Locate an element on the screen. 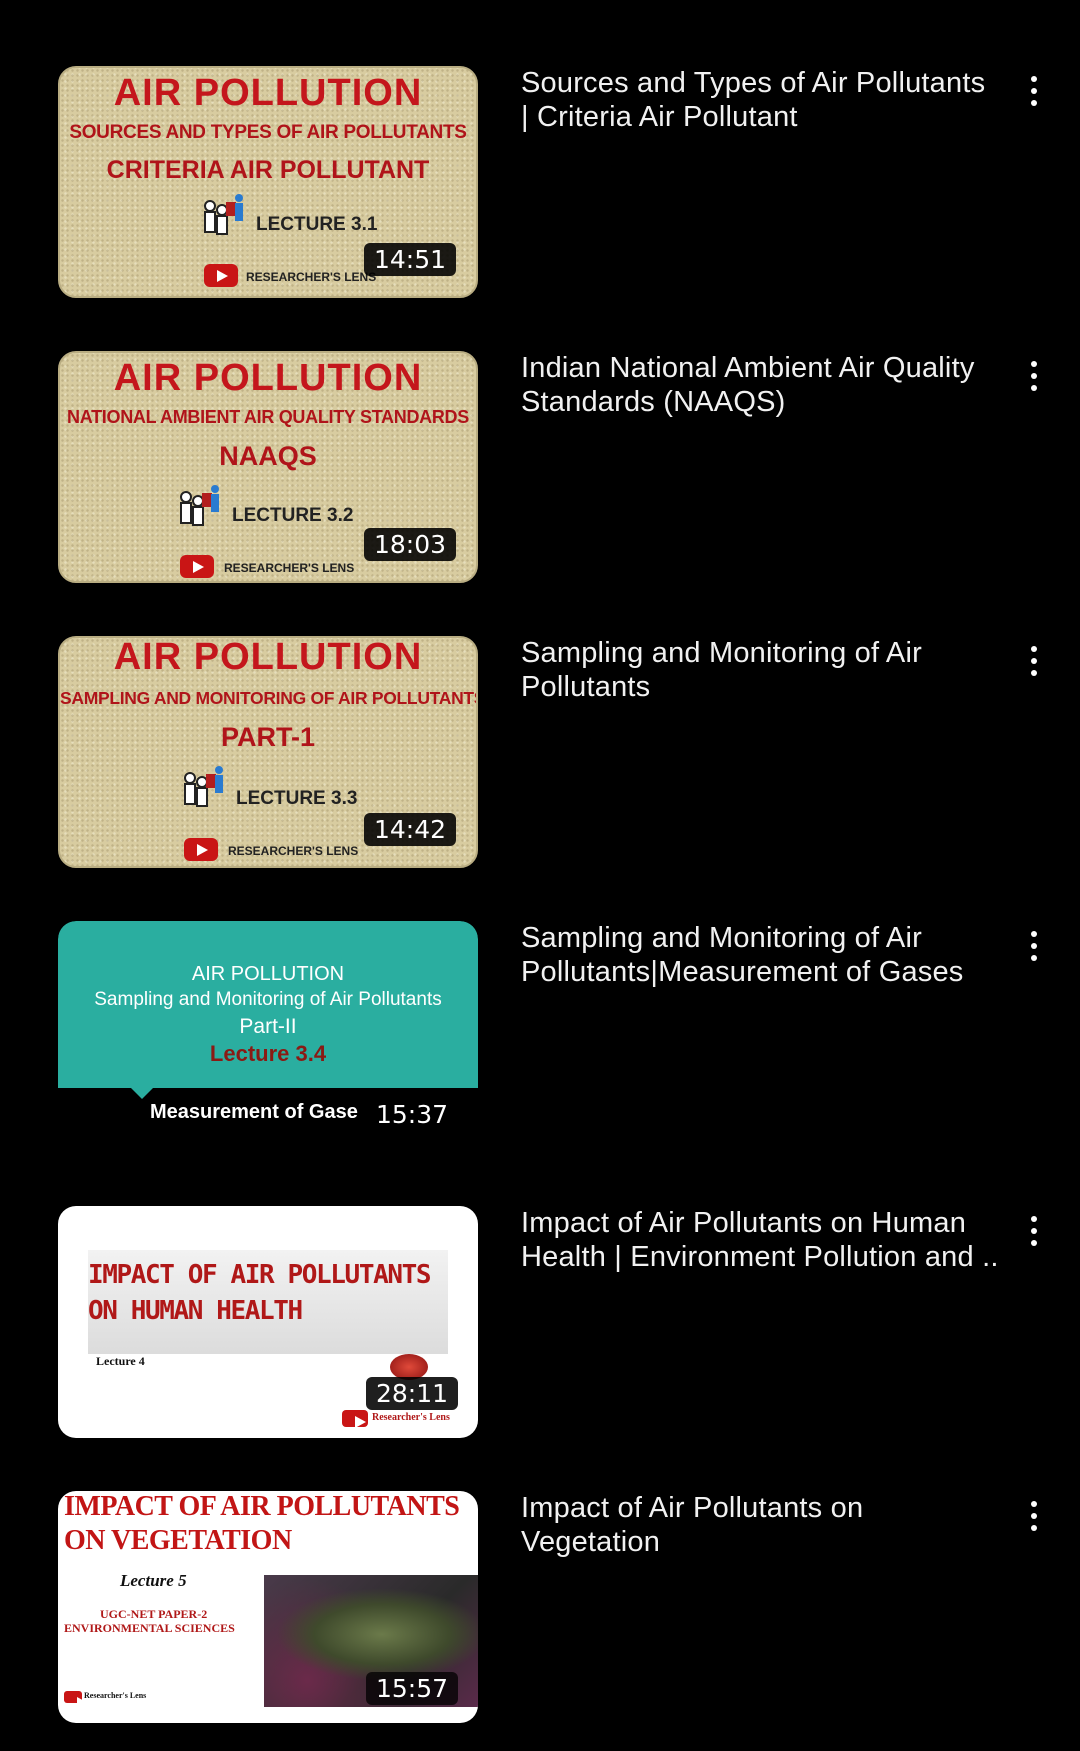 The width and height of the screenshot is (1080, 1751). thumb-lecture: LECTURE 3.3 is located at coordinates (297, 798).